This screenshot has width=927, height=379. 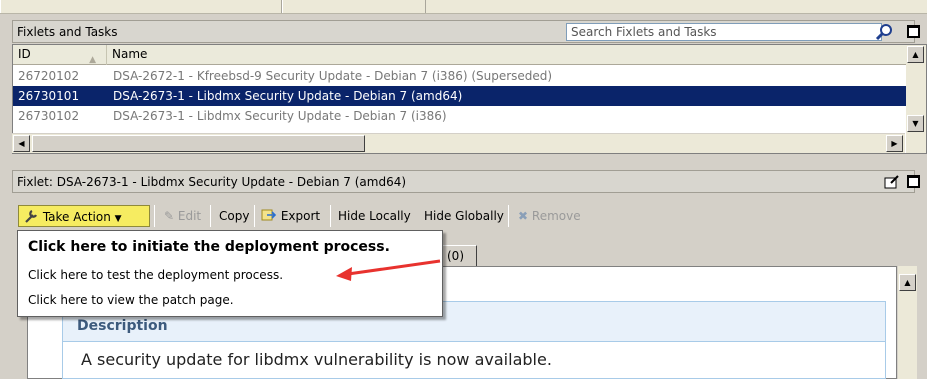 I want to click on tab-count: (0), so click(x=455, y=256).